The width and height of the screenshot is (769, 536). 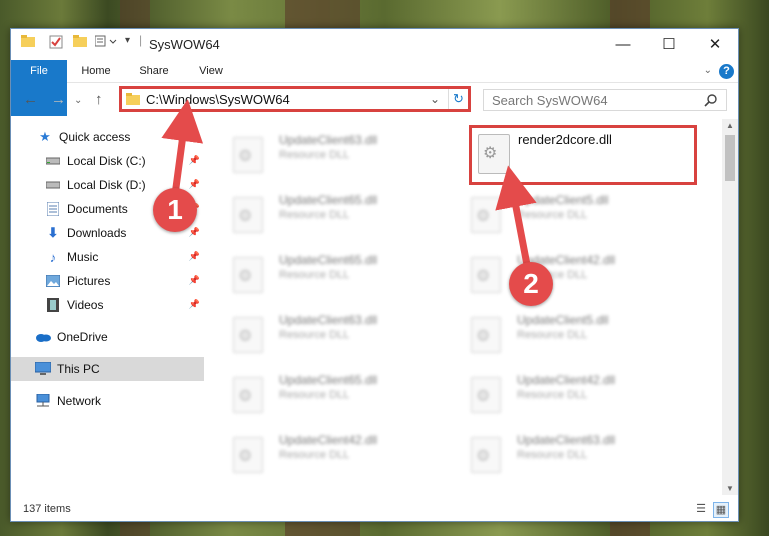 What do you see at coordinates (107, 305) in the screenshot?
I see `sidebar-item-videos: Videos 📌` at bounding box center [107, 305].